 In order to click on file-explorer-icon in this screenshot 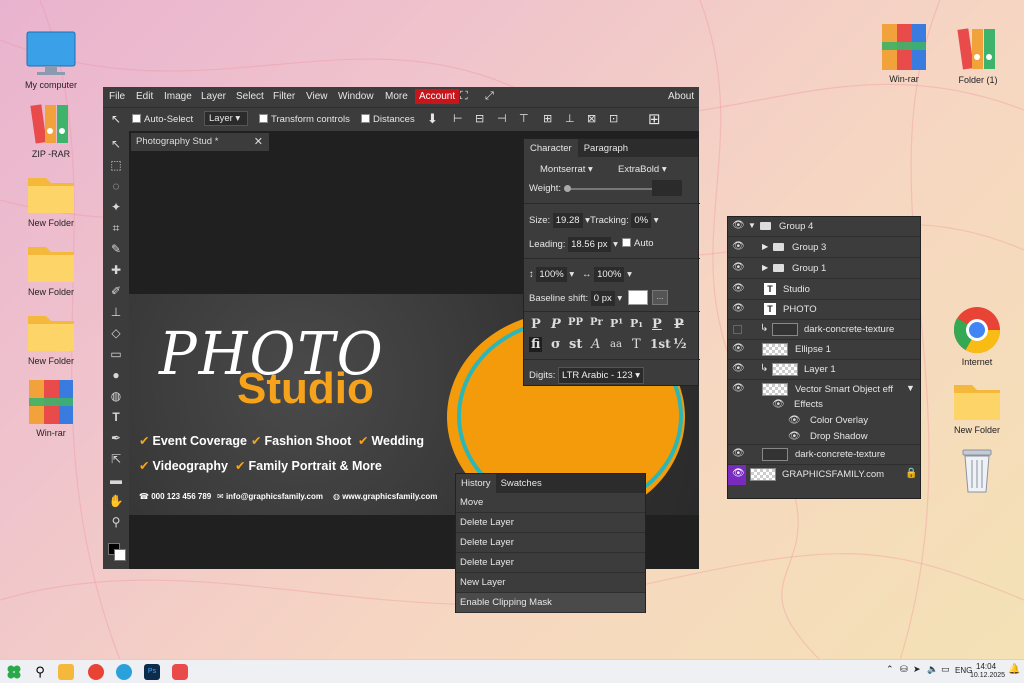, I will do `click(66, 672)`.